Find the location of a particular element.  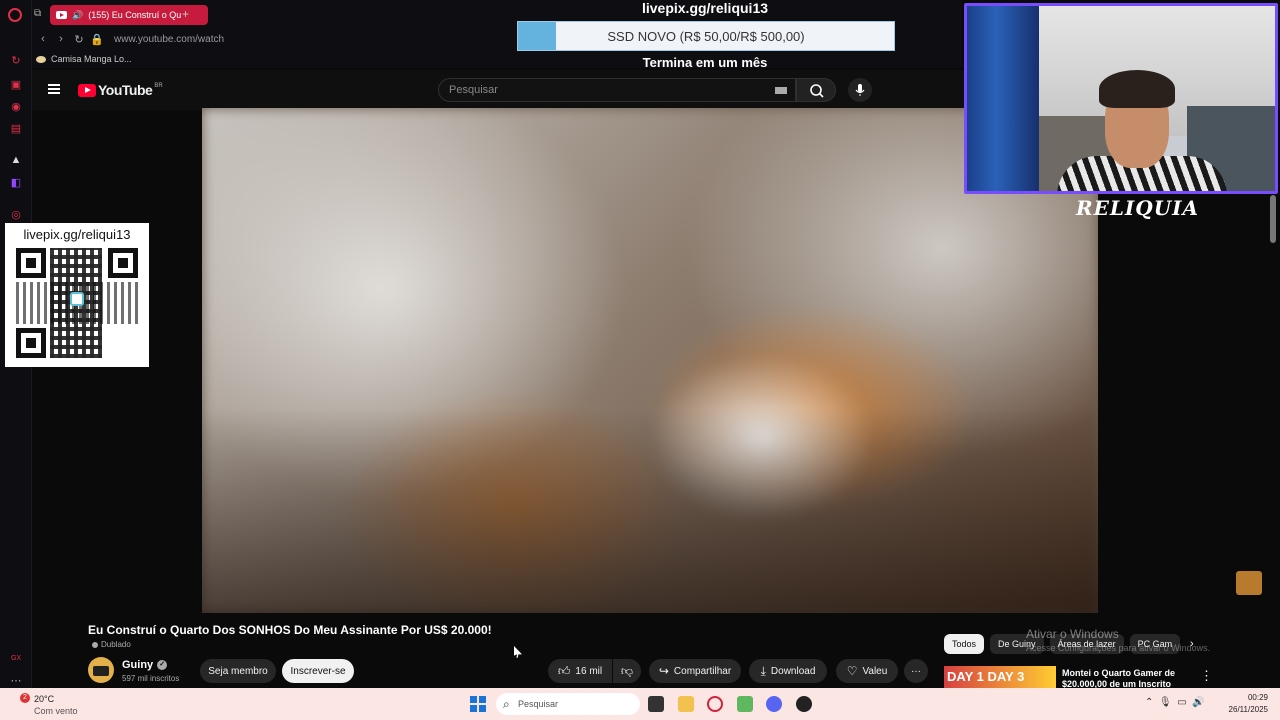

webcam-overlay is located at coordinates (1121, 98).